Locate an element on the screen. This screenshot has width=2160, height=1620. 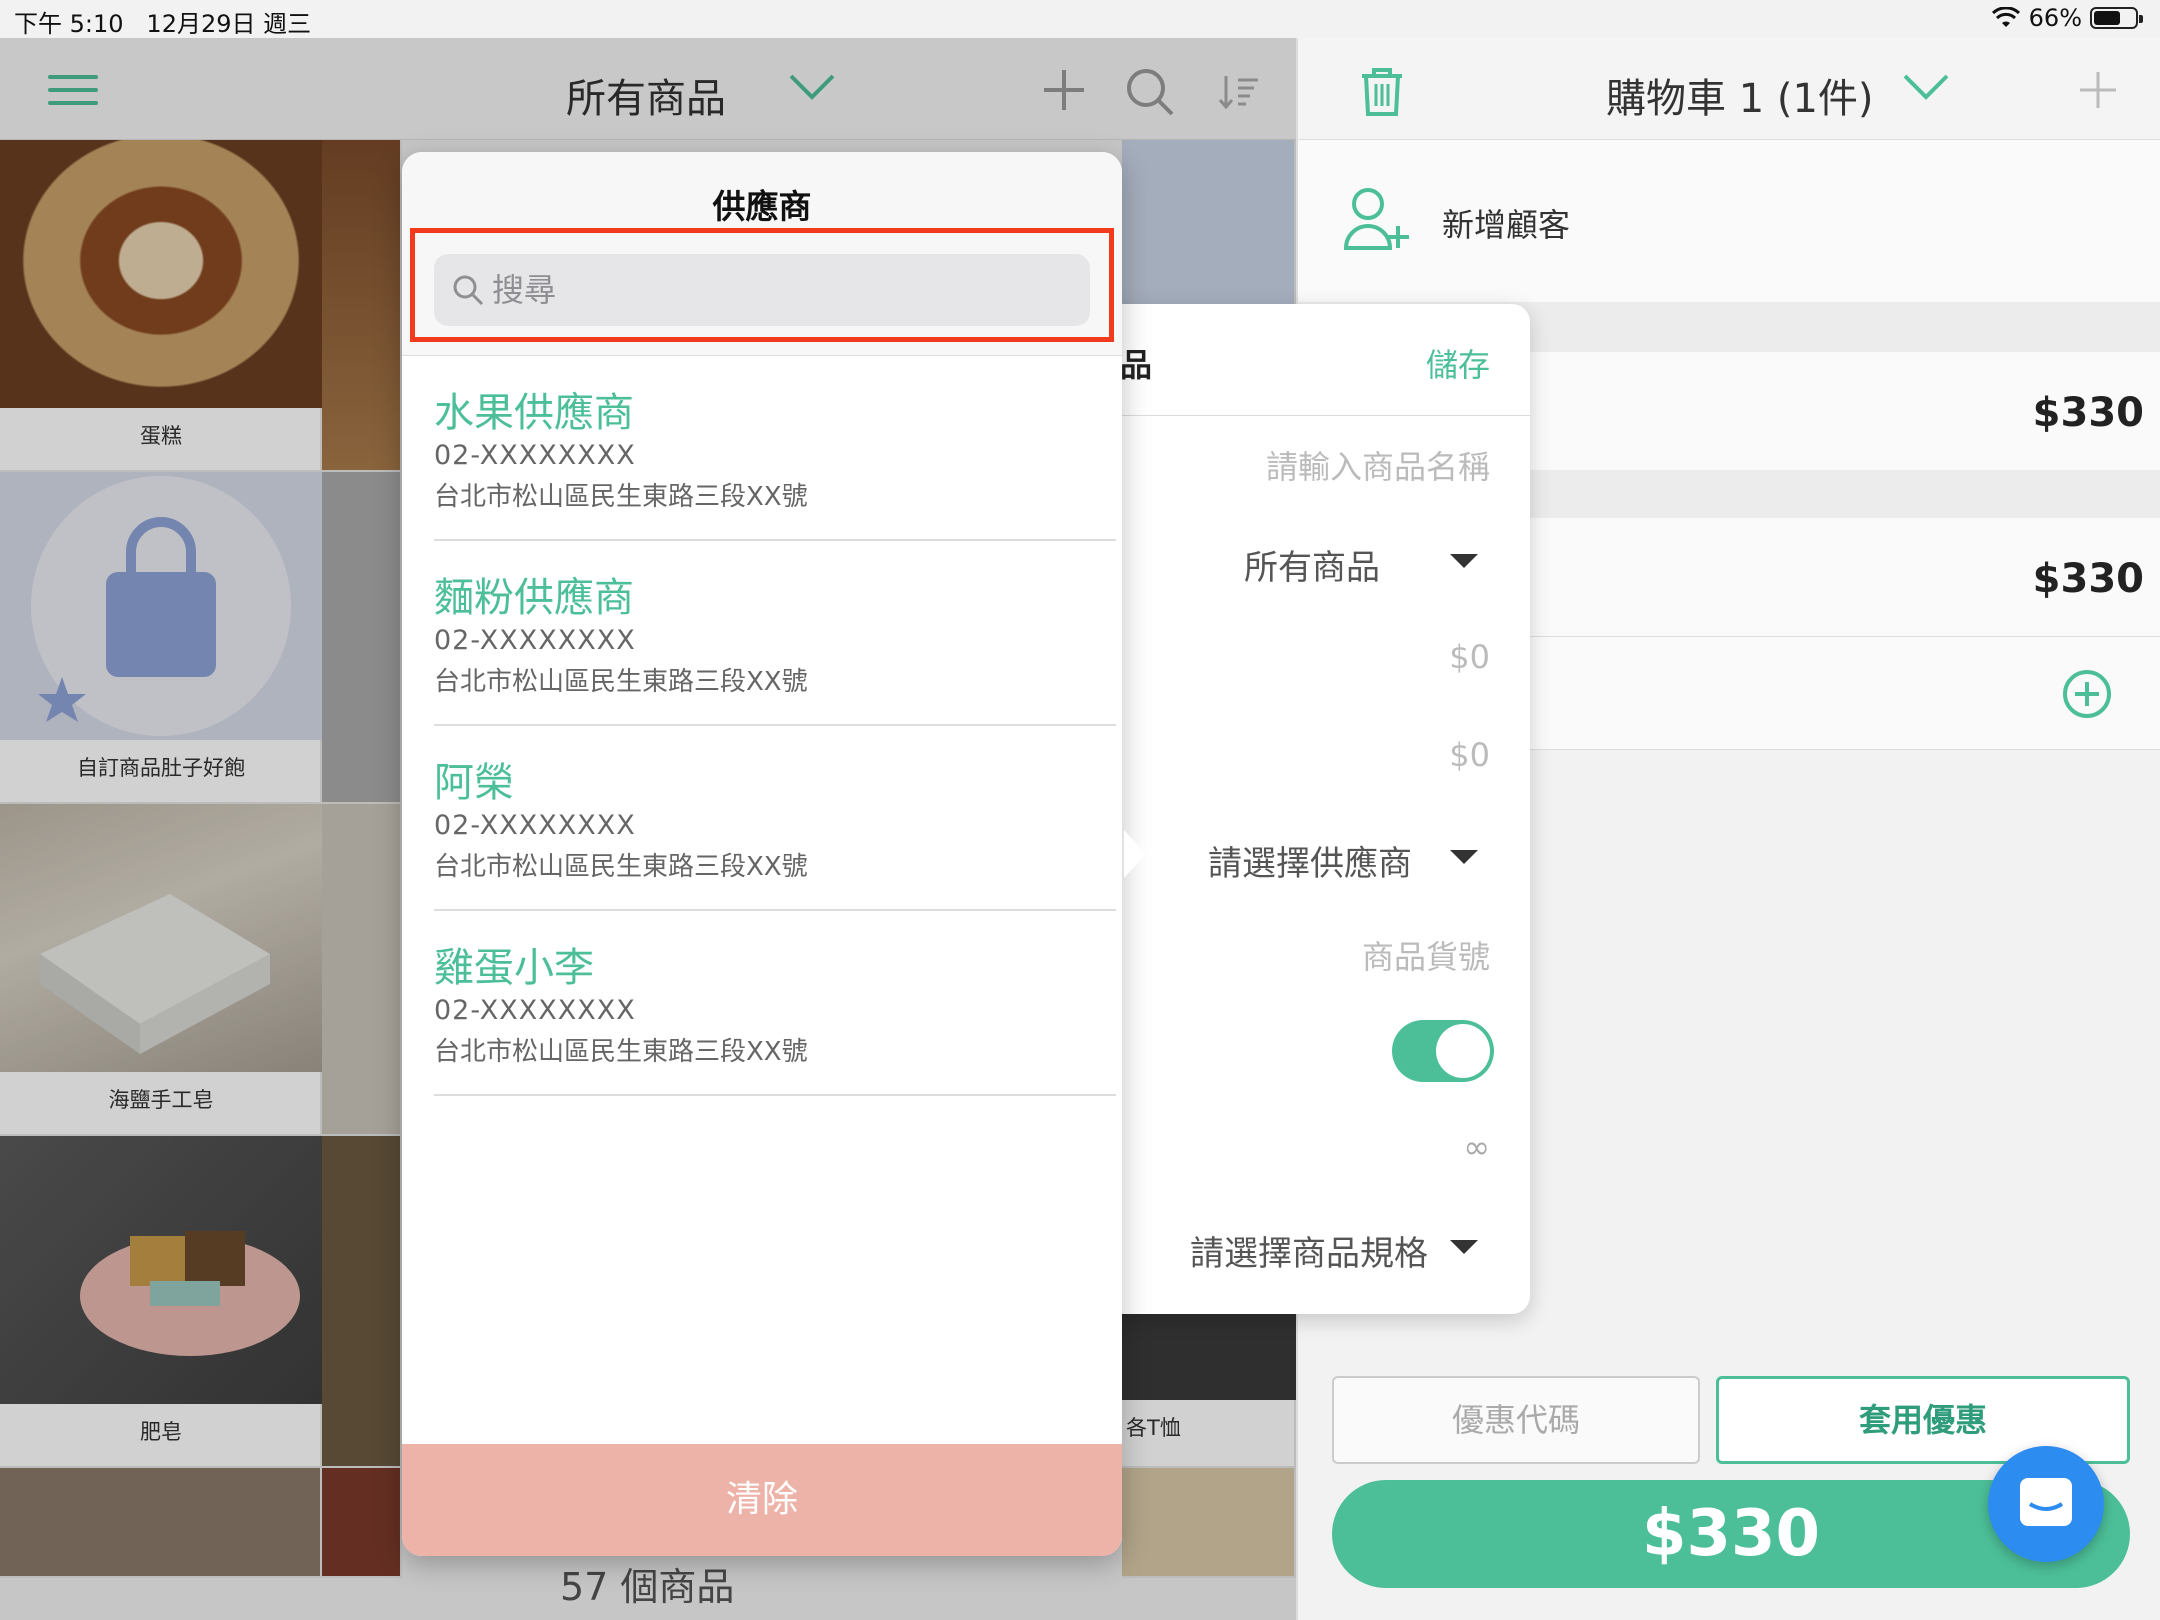
battery-percent: 66% is located at coordinates (2055, 18).